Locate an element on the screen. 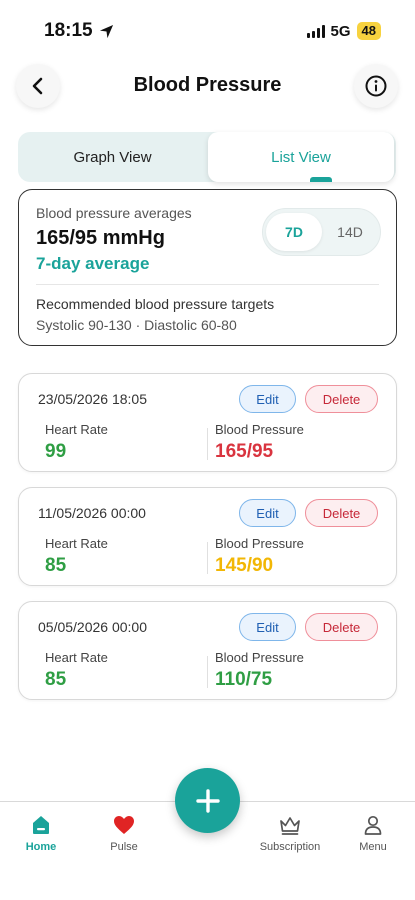  status-bar: 18:15 5G 48 is located at coordinates (207, 30).